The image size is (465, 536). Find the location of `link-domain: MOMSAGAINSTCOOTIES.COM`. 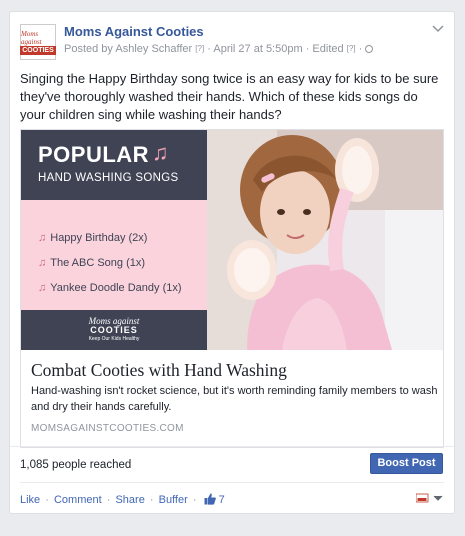

link-domain: MOMSAGAINSTCOOTIES.COM is located at coordinates (107, 428).